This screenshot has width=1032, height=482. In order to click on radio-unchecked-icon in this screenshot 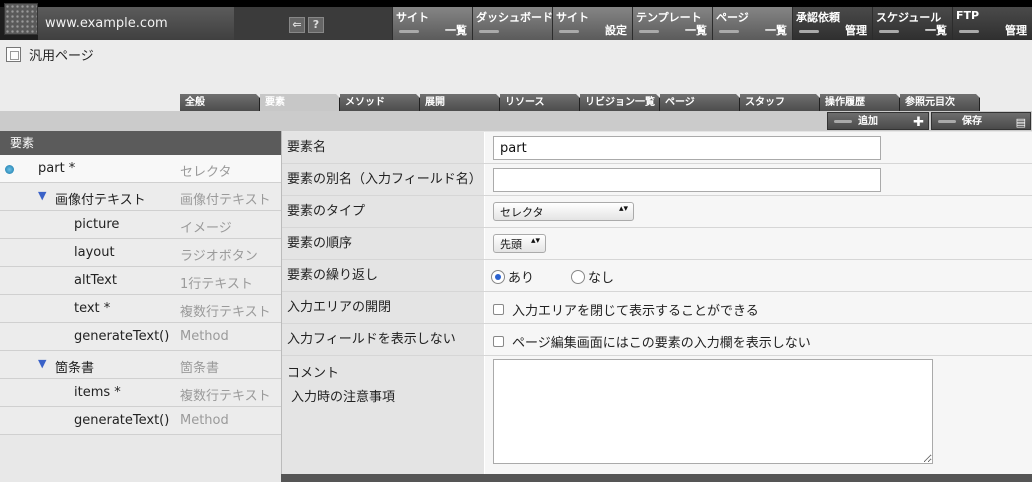, I will do `click(578, 276)`.